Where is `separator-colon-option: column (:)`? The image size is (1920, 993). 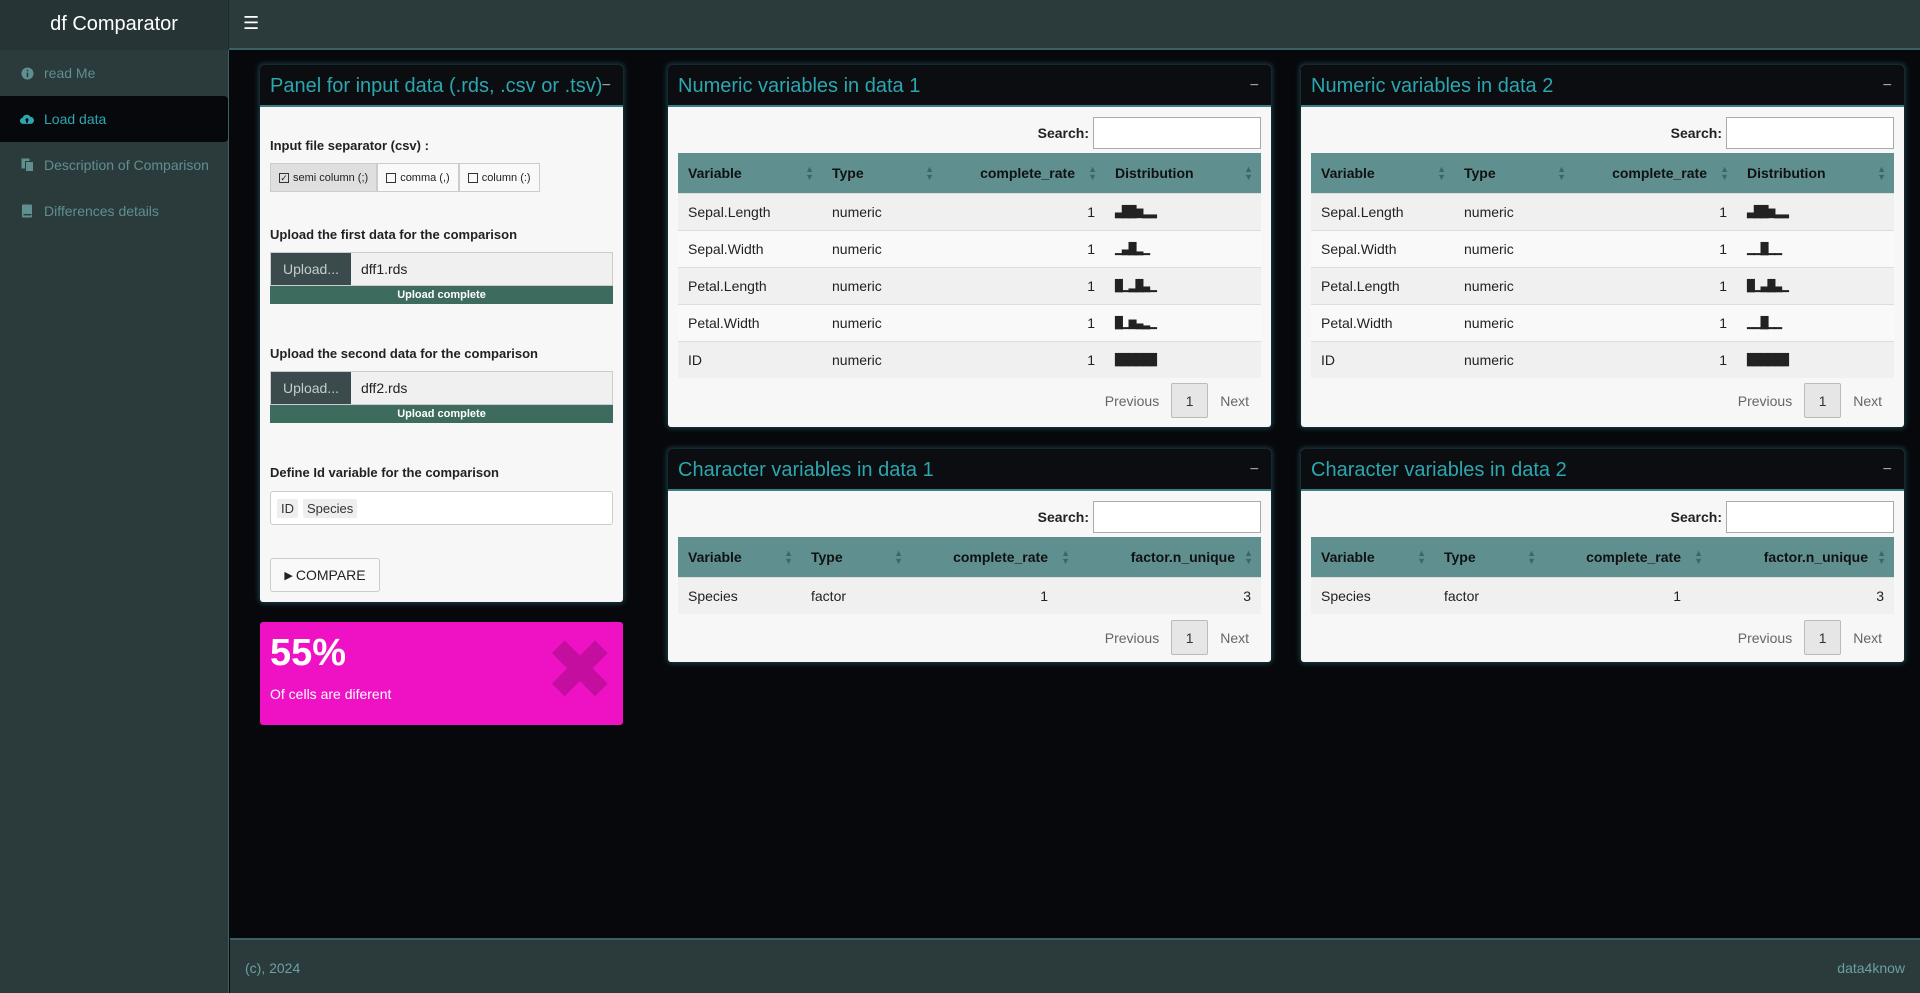
separator-colon-option: column (:) is located at coordinates (499, 177).